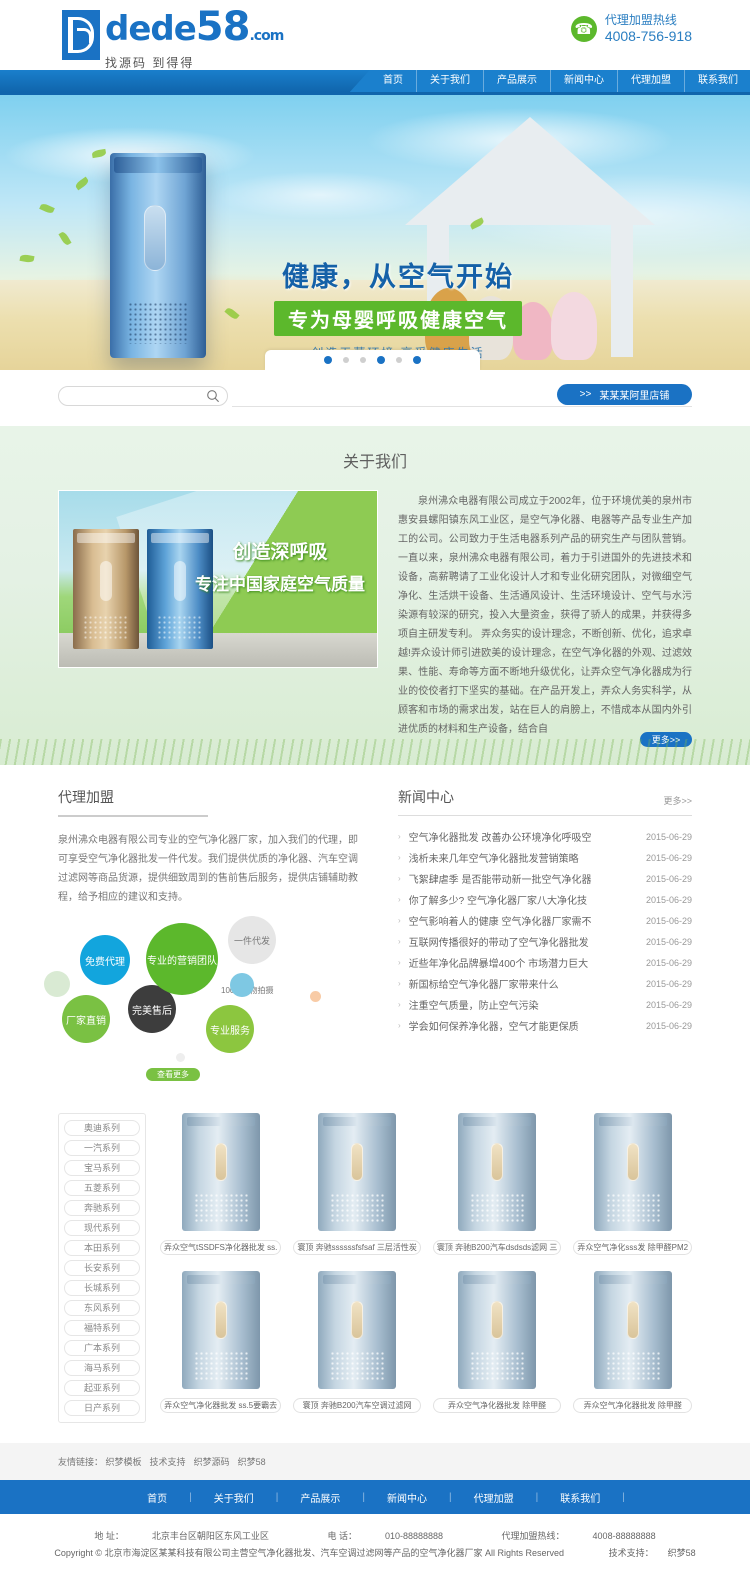 This screenshot has height=1580, width=750. Describe the element at coordinates (717, 81) in the screenshot. I see `nav-item-6: 联系我们` at that location.